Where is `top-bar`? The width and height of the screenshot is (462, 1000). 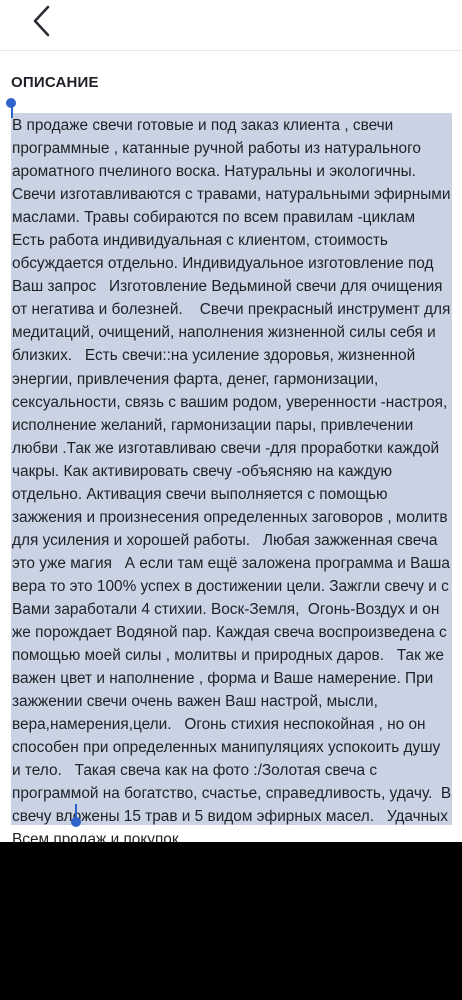 top-bar is located at coordinates (231, 25).